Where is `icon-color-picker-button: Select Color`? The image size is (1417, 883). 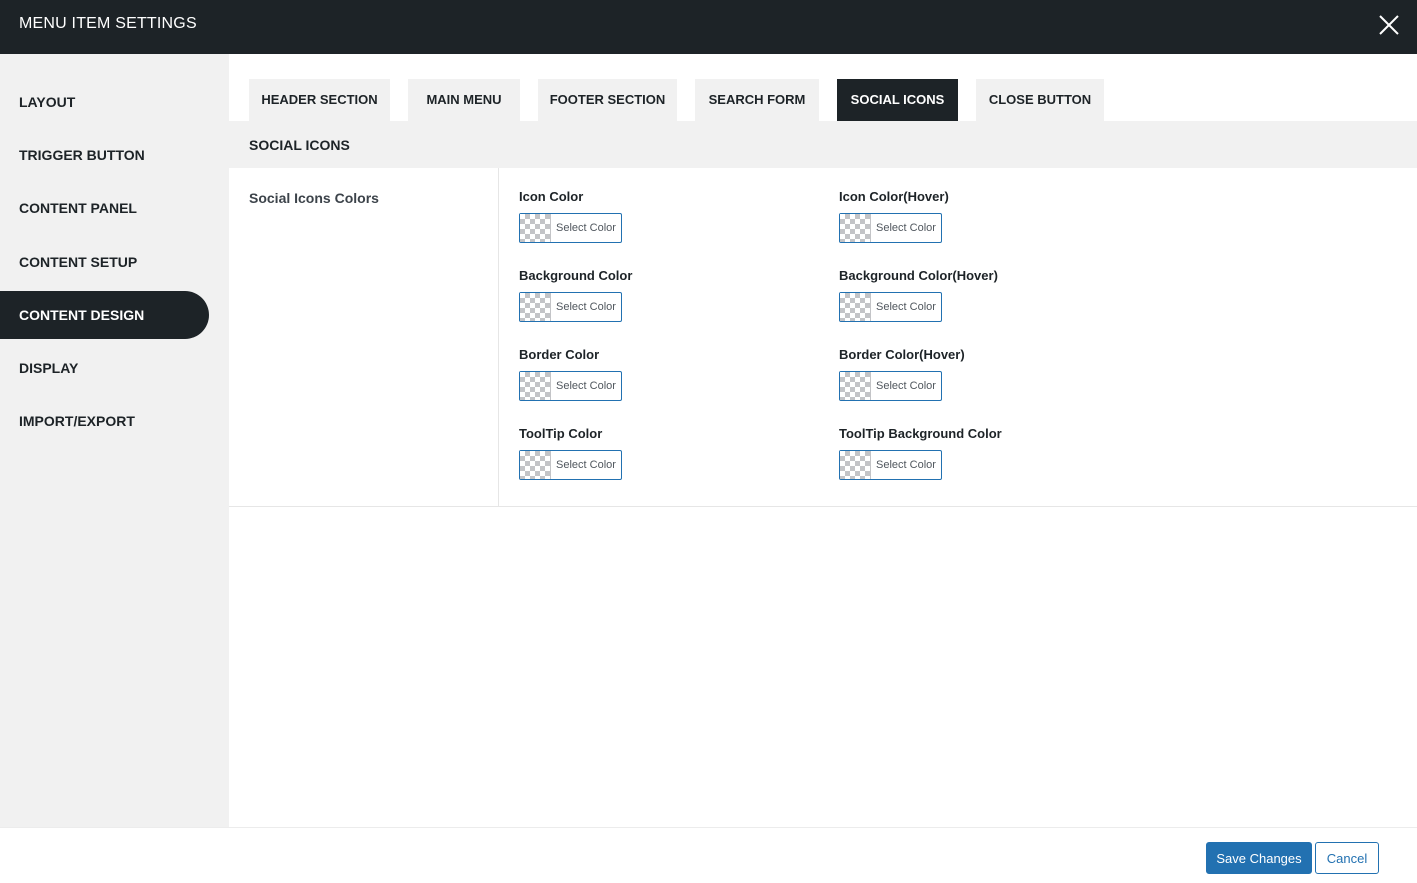 icon-color-picker-button: Select Color is located at coordinates (570, 228).